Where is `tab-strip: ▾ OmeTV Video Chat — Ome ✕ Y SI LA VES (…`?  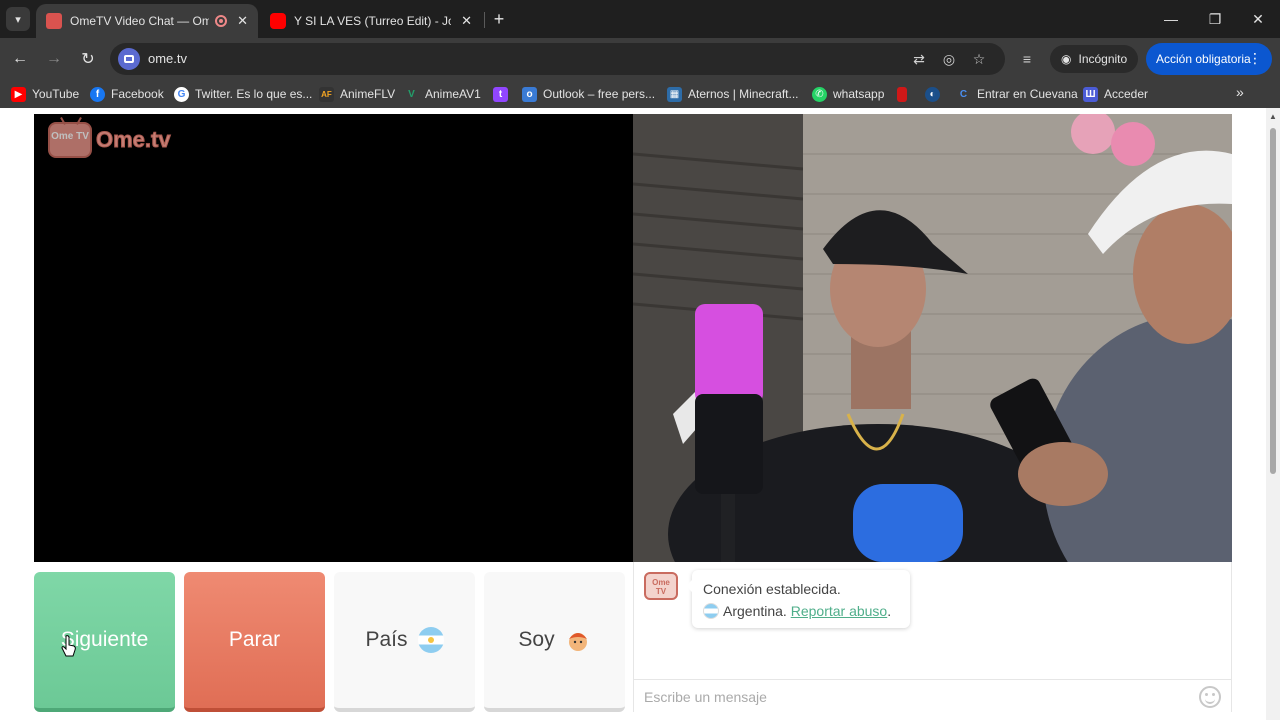 tab-strip: ▾ OmeTV Video Chat — Ome ✕ Y SI LA VES (… is located at coordinates (640, 19).